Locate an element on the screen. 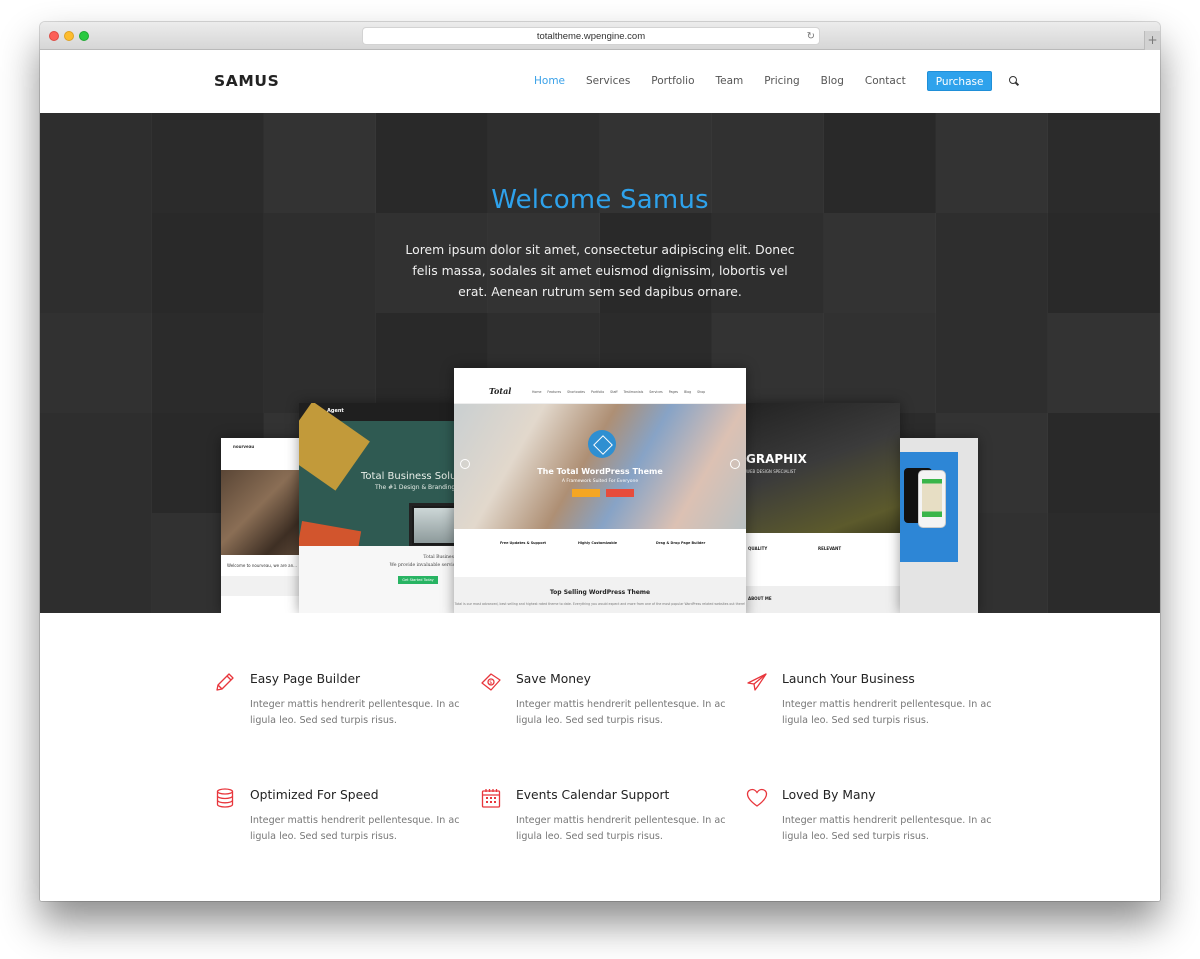 This screenshot has height=959, width=1200. mockup-graphix-title: GRAPHIX is located at coordinates (776, 459).